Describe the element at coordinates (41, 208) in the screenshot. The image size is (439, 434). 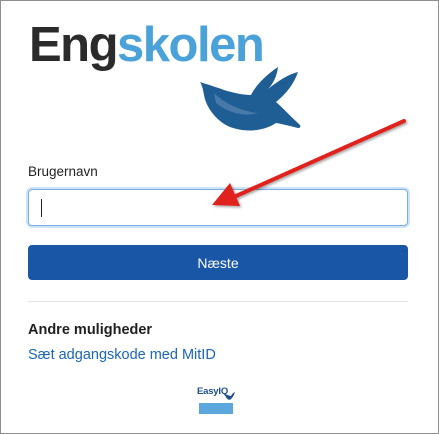
I see `text-cursor` at that location.